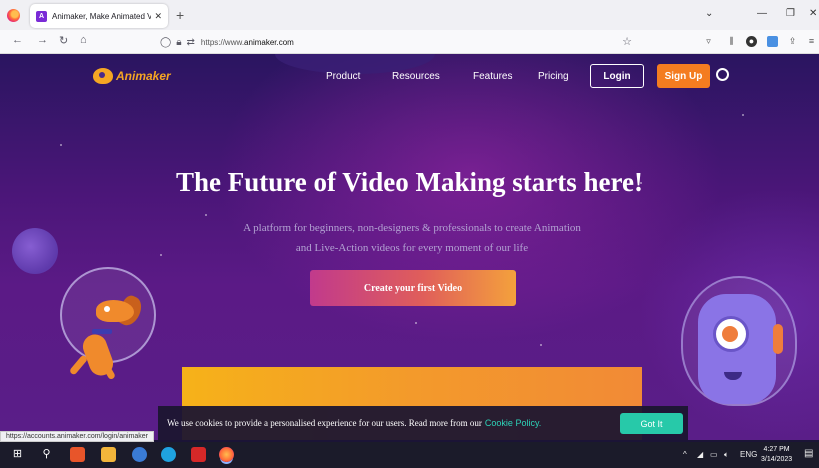  Describe the element at coordinates (108, 454) in the screenshot. I see `file-explorer-icon` at that location.